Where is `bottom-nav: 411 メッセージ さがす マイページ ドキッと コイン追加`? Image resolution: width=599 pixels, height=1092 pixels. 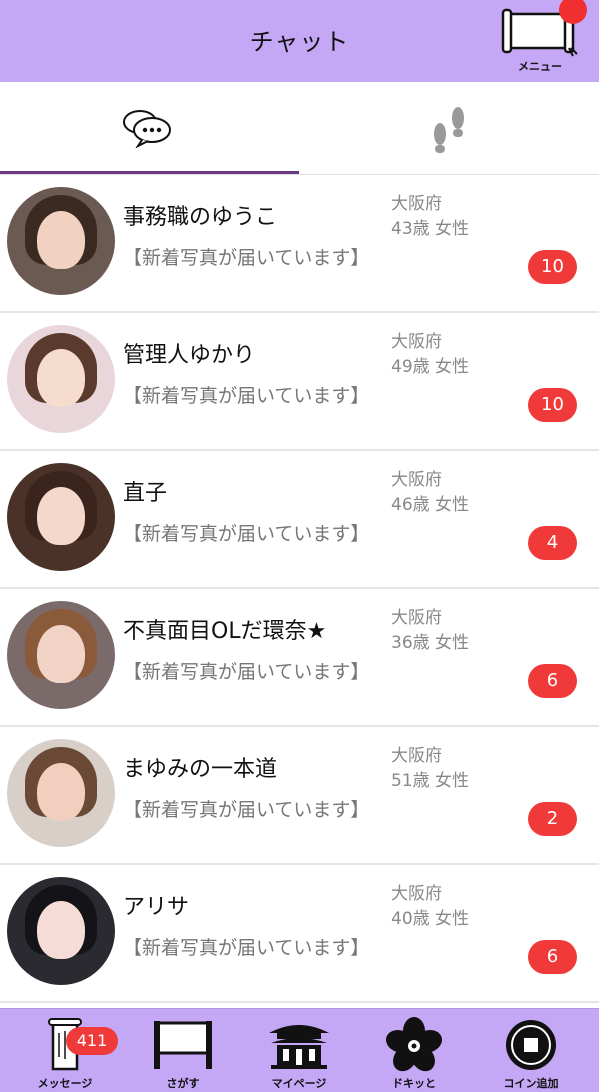 bottom-nav: 411 メッセージ さがす マイページ ドキッと コイン追加 is located at coordinates (299, 1050).